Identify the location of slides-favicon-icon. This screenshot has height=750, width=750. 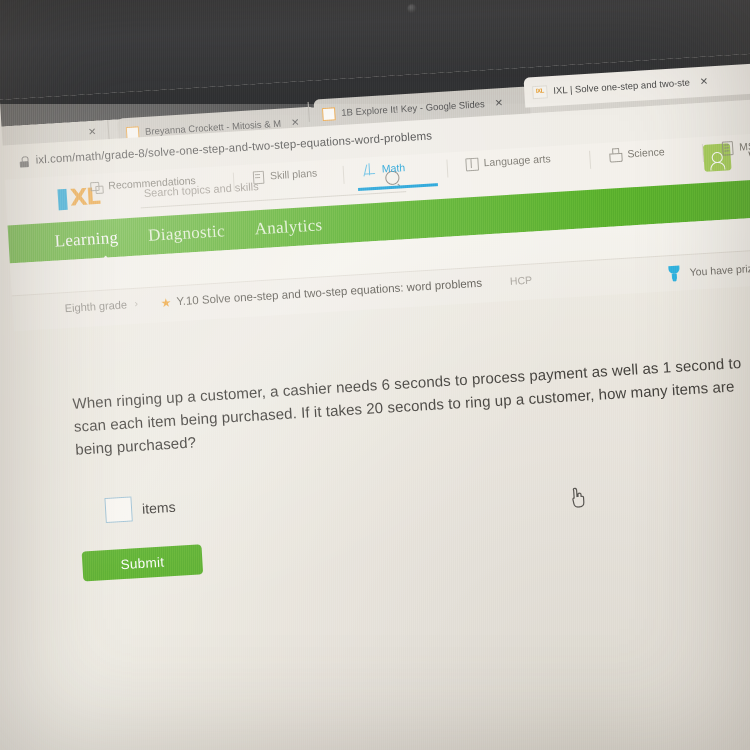
(328, 113).